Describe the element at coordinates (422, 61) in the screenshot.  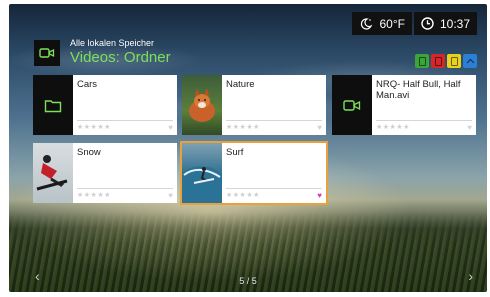
I see `green-button` at that location.